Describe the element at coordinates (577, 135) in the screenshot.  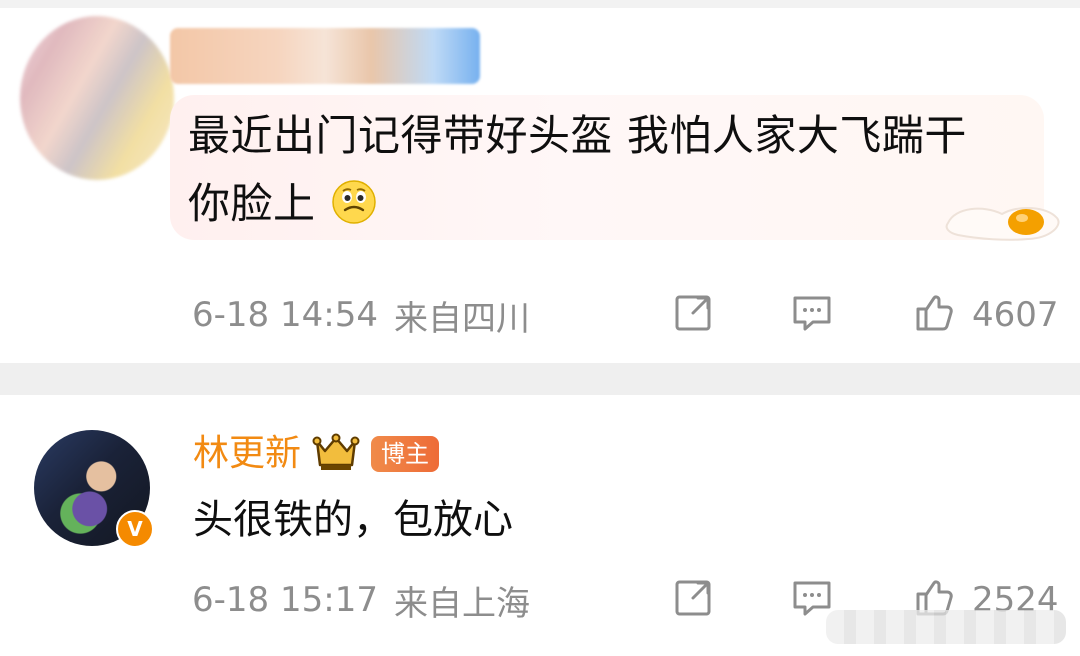
I see `comment-1-line-1: 最近出门记得带好头盔 我怕人家大飞踹干` at that location.